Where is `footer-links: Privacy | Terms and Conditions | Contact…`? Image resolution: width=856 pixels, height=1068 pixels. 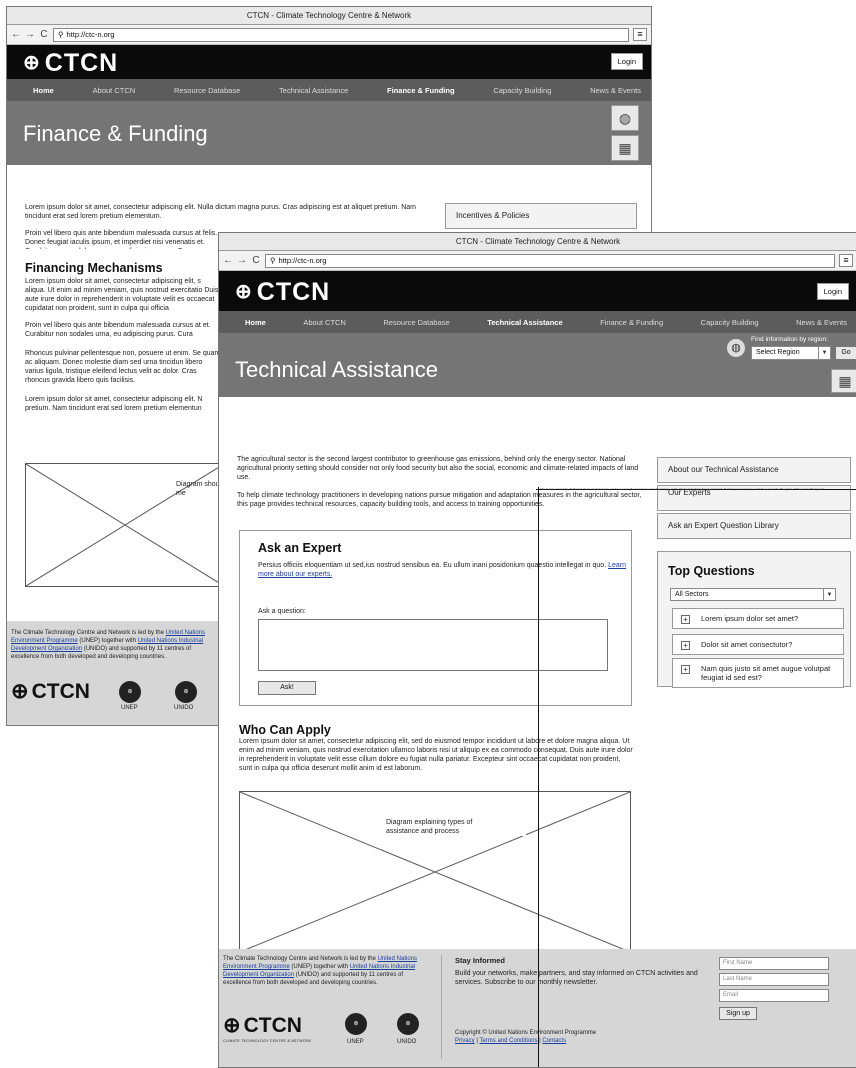
footer-links: Privacy | Terms and Conditions | Contact… is located at coordinates (511, 1041).